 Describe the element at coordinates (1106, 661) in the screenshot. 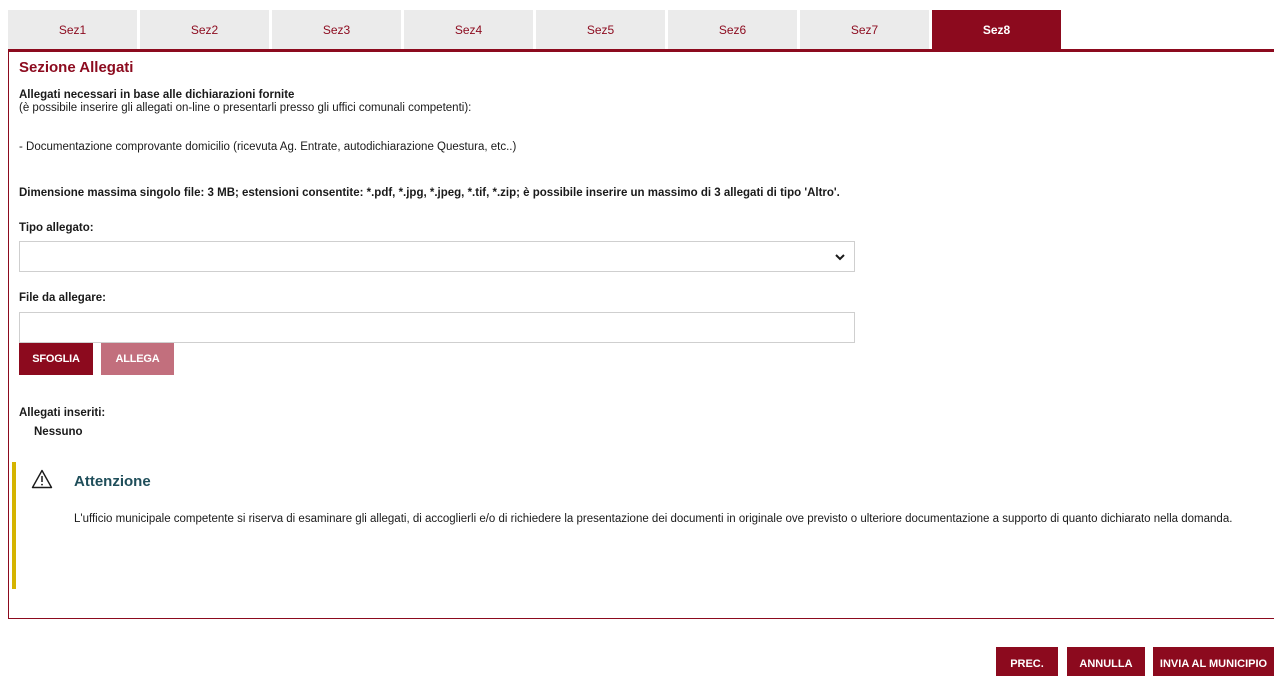

I see `cancel-button: ANNULLA` at that location.